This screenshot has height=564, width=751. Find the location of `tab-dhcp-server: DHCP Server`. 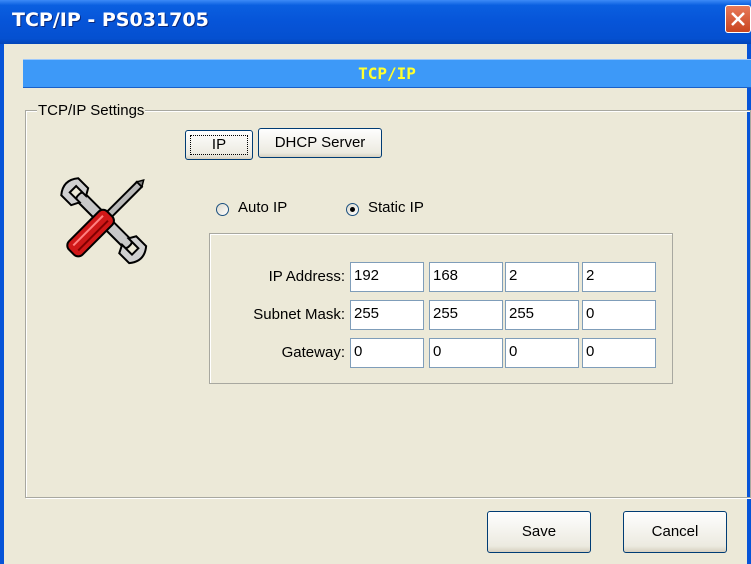

tab-dhcp-server: DHCP Server is located at coordinates (320, 143).